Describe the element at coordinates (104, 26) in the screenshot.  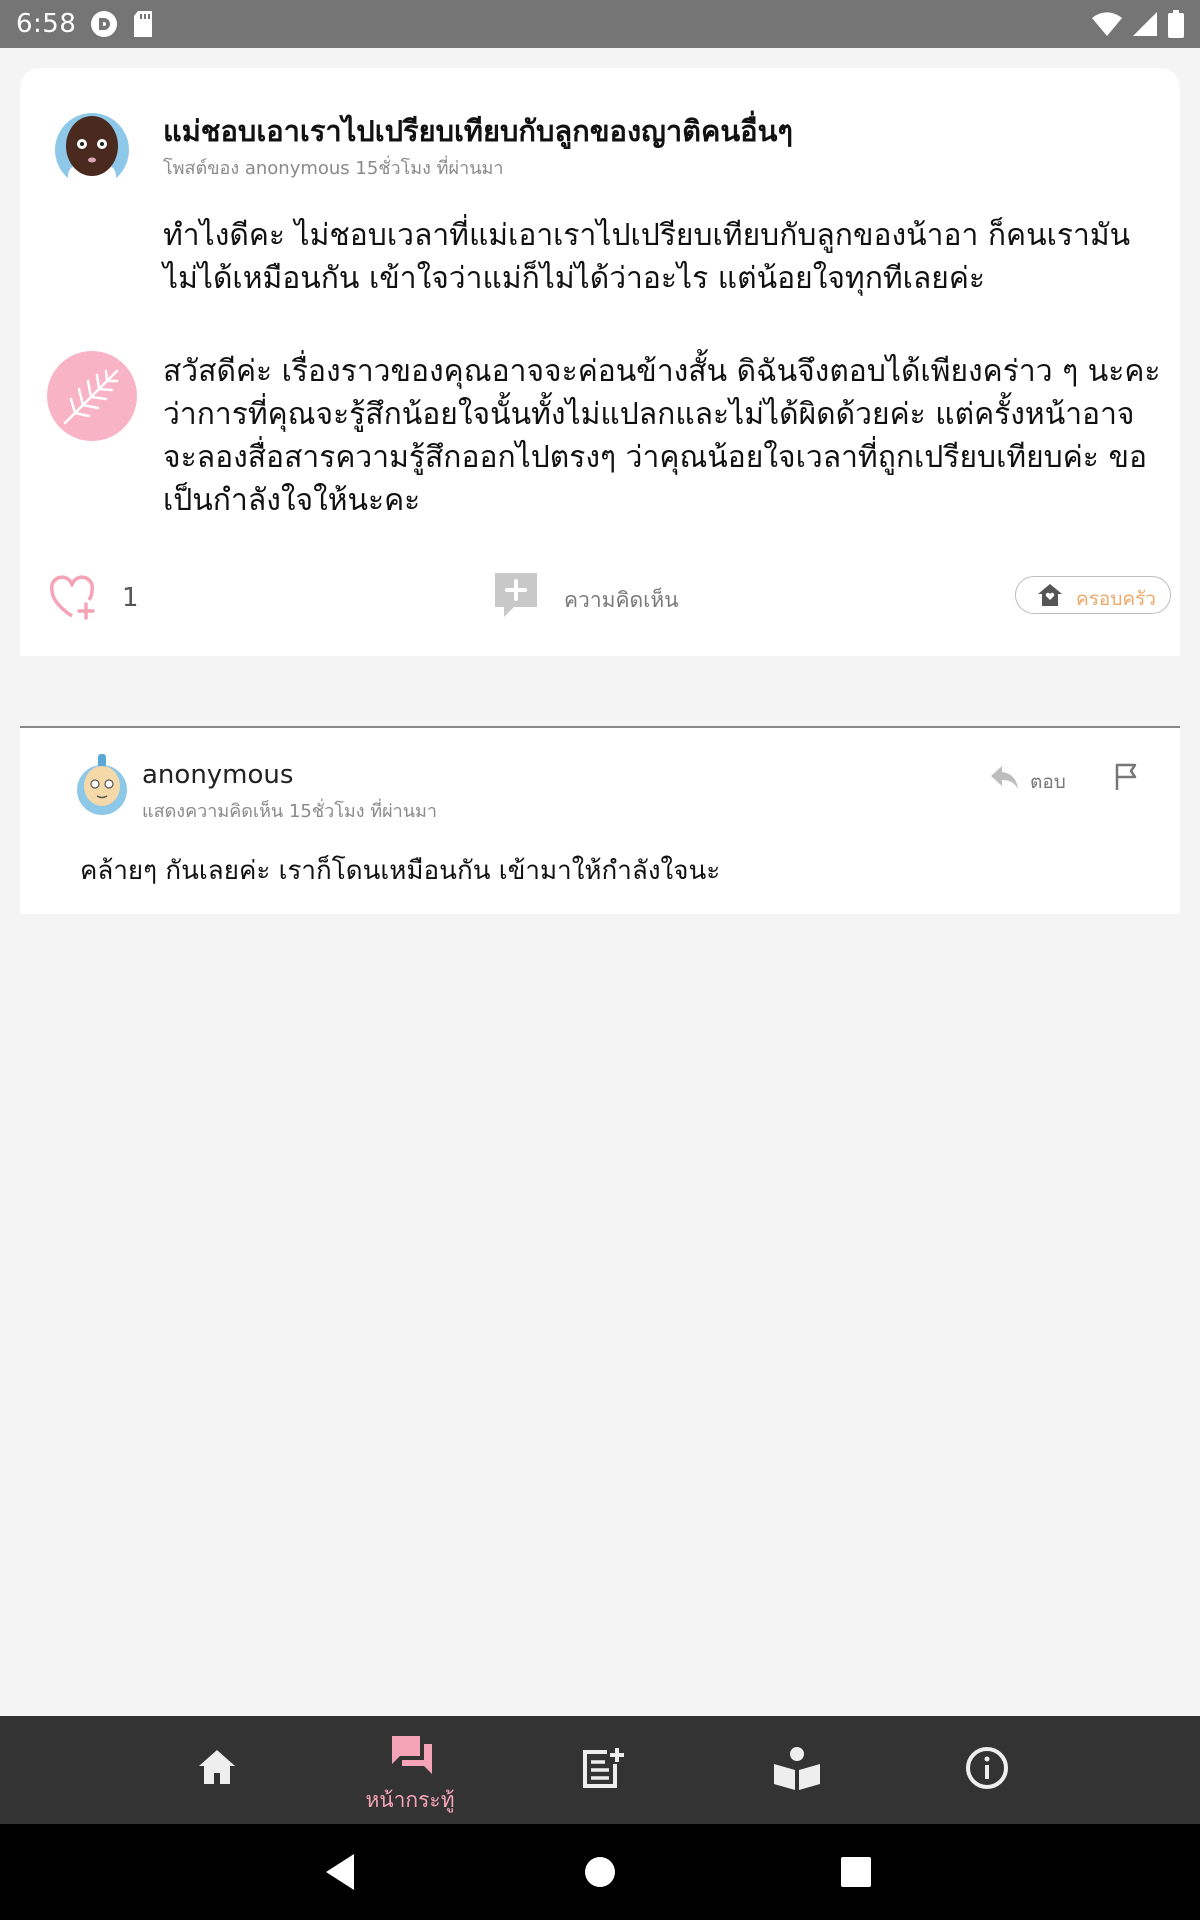
I see `pocket-casts-icon` at that location.